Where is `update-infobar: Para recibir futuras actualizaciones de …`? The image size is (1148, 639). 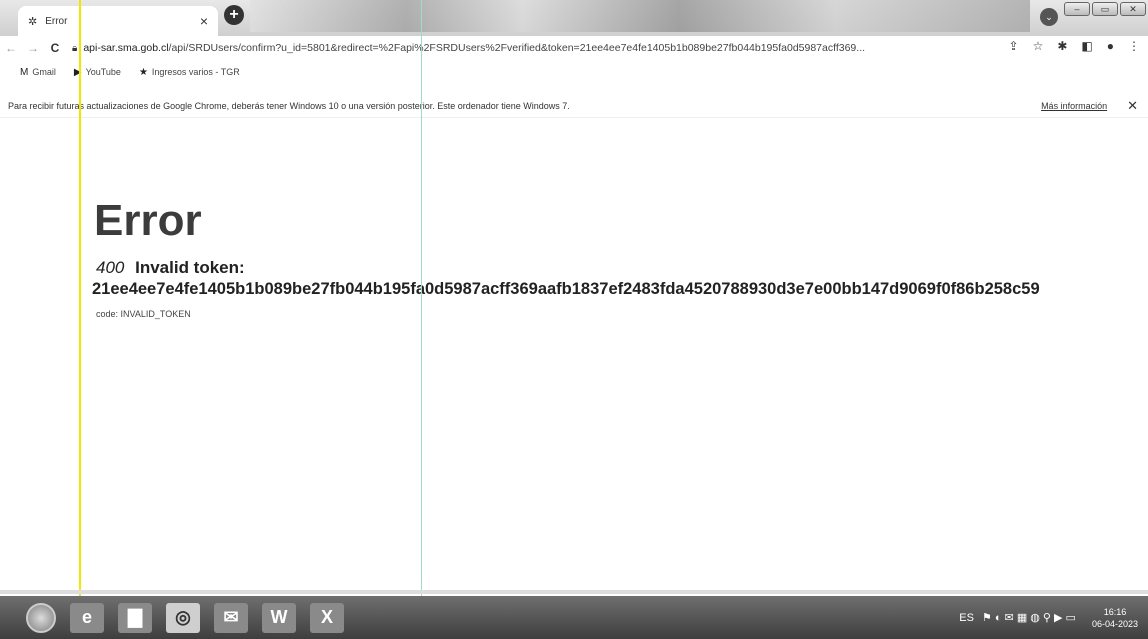
update-infobar: Para recibir futuras actualizaciones de … is located at coordinates (574, 106).